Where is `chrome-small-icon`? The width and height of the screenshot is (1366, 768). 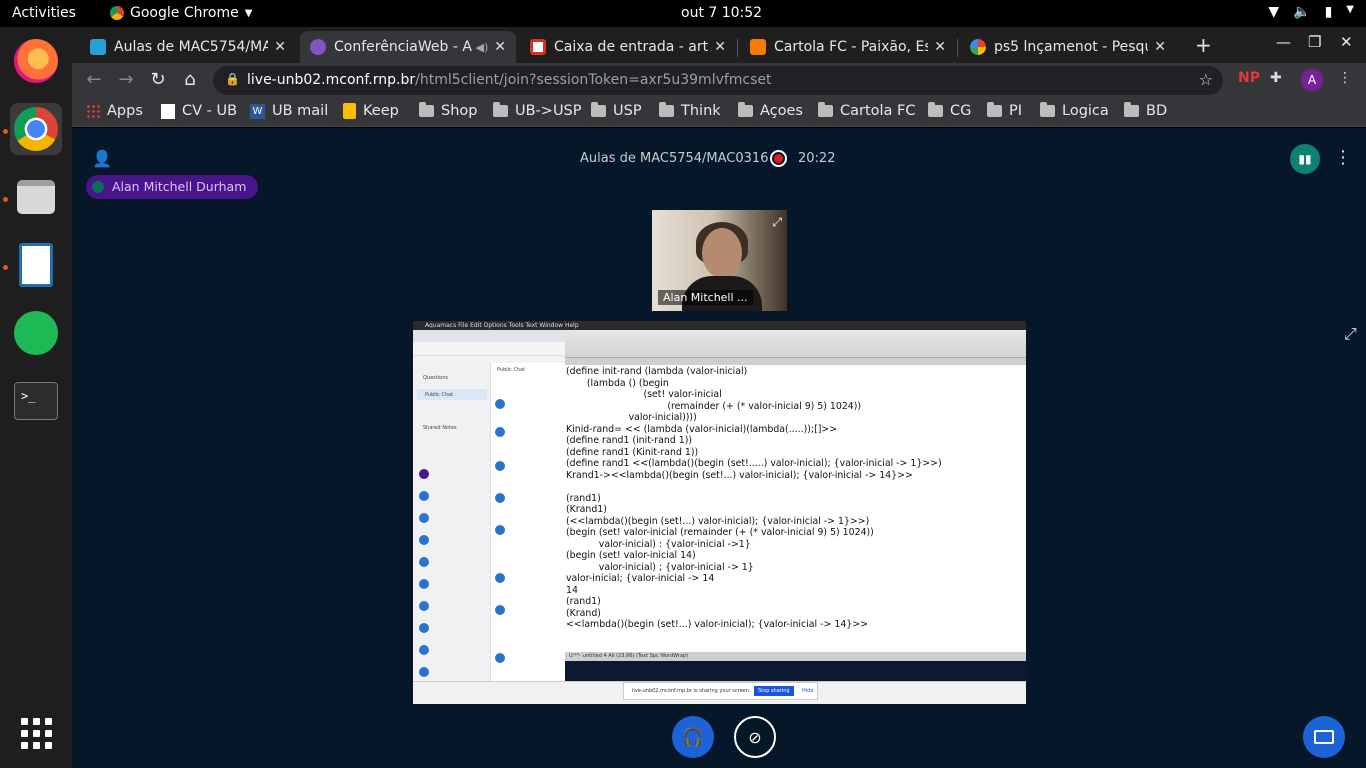 chrome-small-icon is located at coordinates (117, 13).